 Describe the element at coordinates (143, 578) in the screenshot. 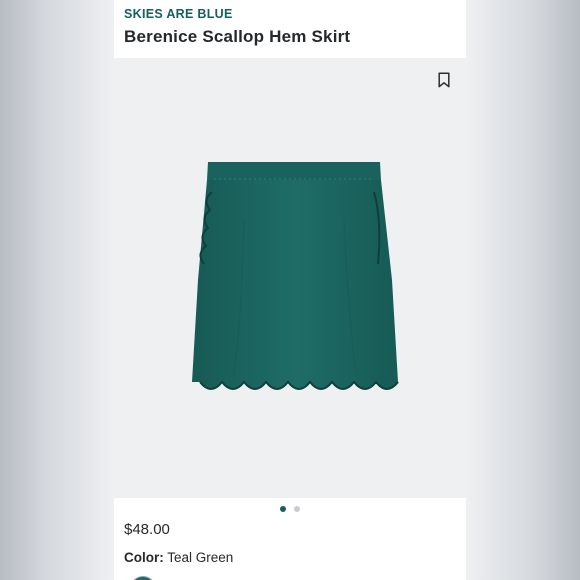

I see `color-swatch` at that location.